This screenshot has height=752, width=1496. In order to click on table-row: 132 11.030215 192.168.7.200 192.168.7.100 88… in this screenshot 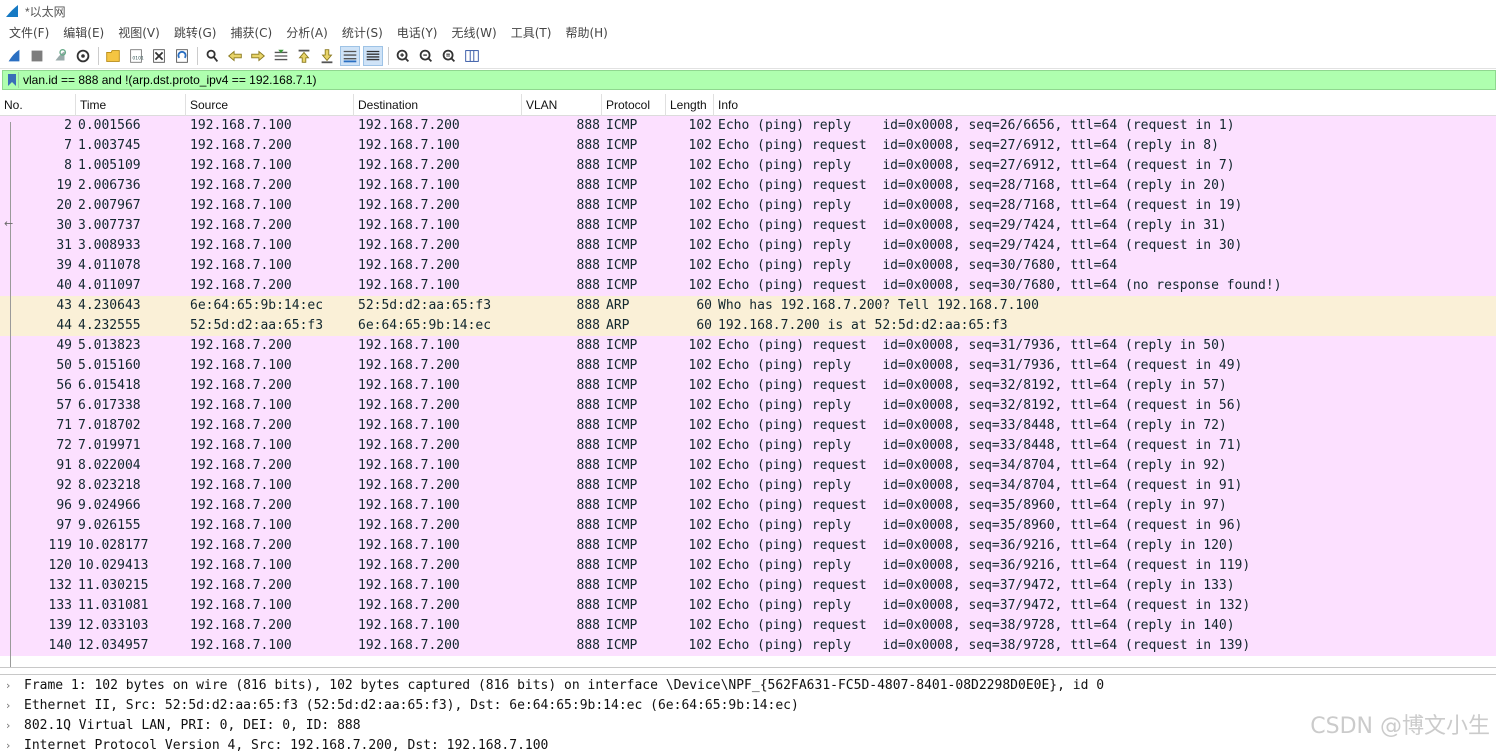, I will do `click(748, 586)`.